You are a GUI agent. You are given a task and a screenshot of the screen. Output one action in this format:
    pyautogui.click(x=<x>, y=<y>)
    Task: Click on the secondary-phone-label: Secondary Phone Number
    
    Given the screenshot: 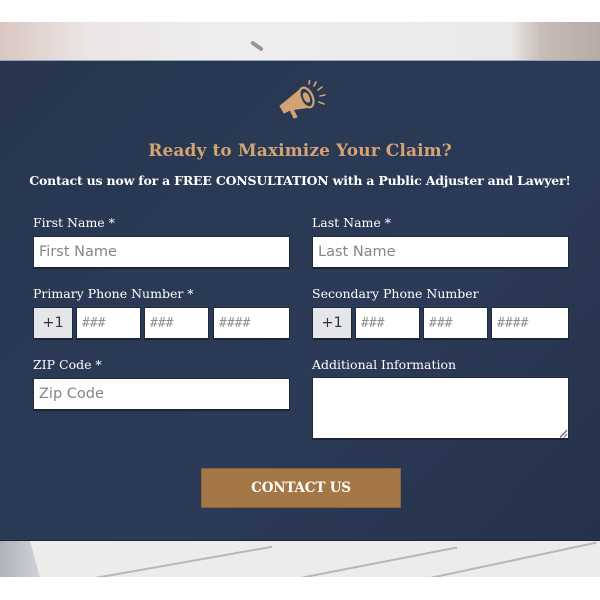 What is the action you would take?
    pyautogui.click(x=395, y=293)
    